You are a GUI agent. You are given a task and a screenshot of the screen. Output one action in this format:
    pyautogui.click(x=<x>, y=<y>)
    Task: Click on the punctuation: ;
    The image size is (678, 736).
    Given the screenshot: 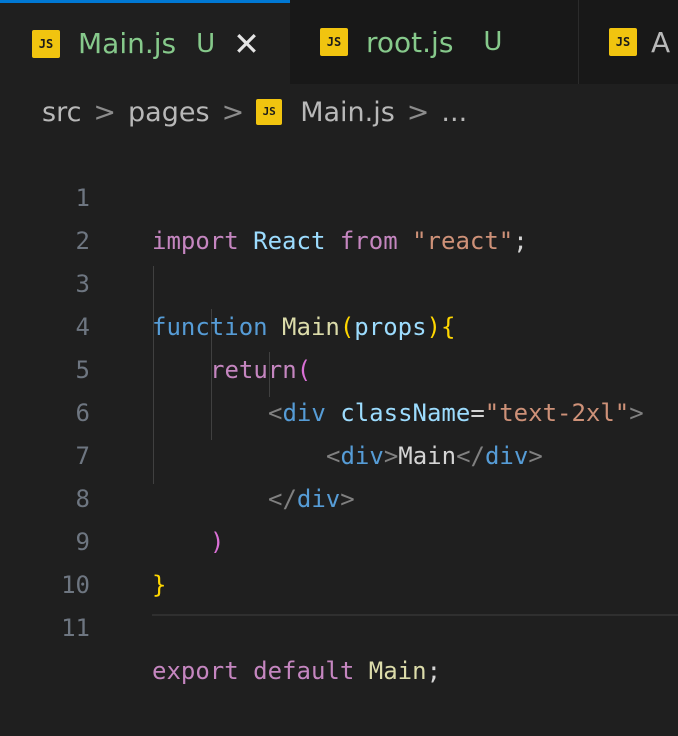 What is the action you would take?
    pyautogui.click(x=434, y=671)
    